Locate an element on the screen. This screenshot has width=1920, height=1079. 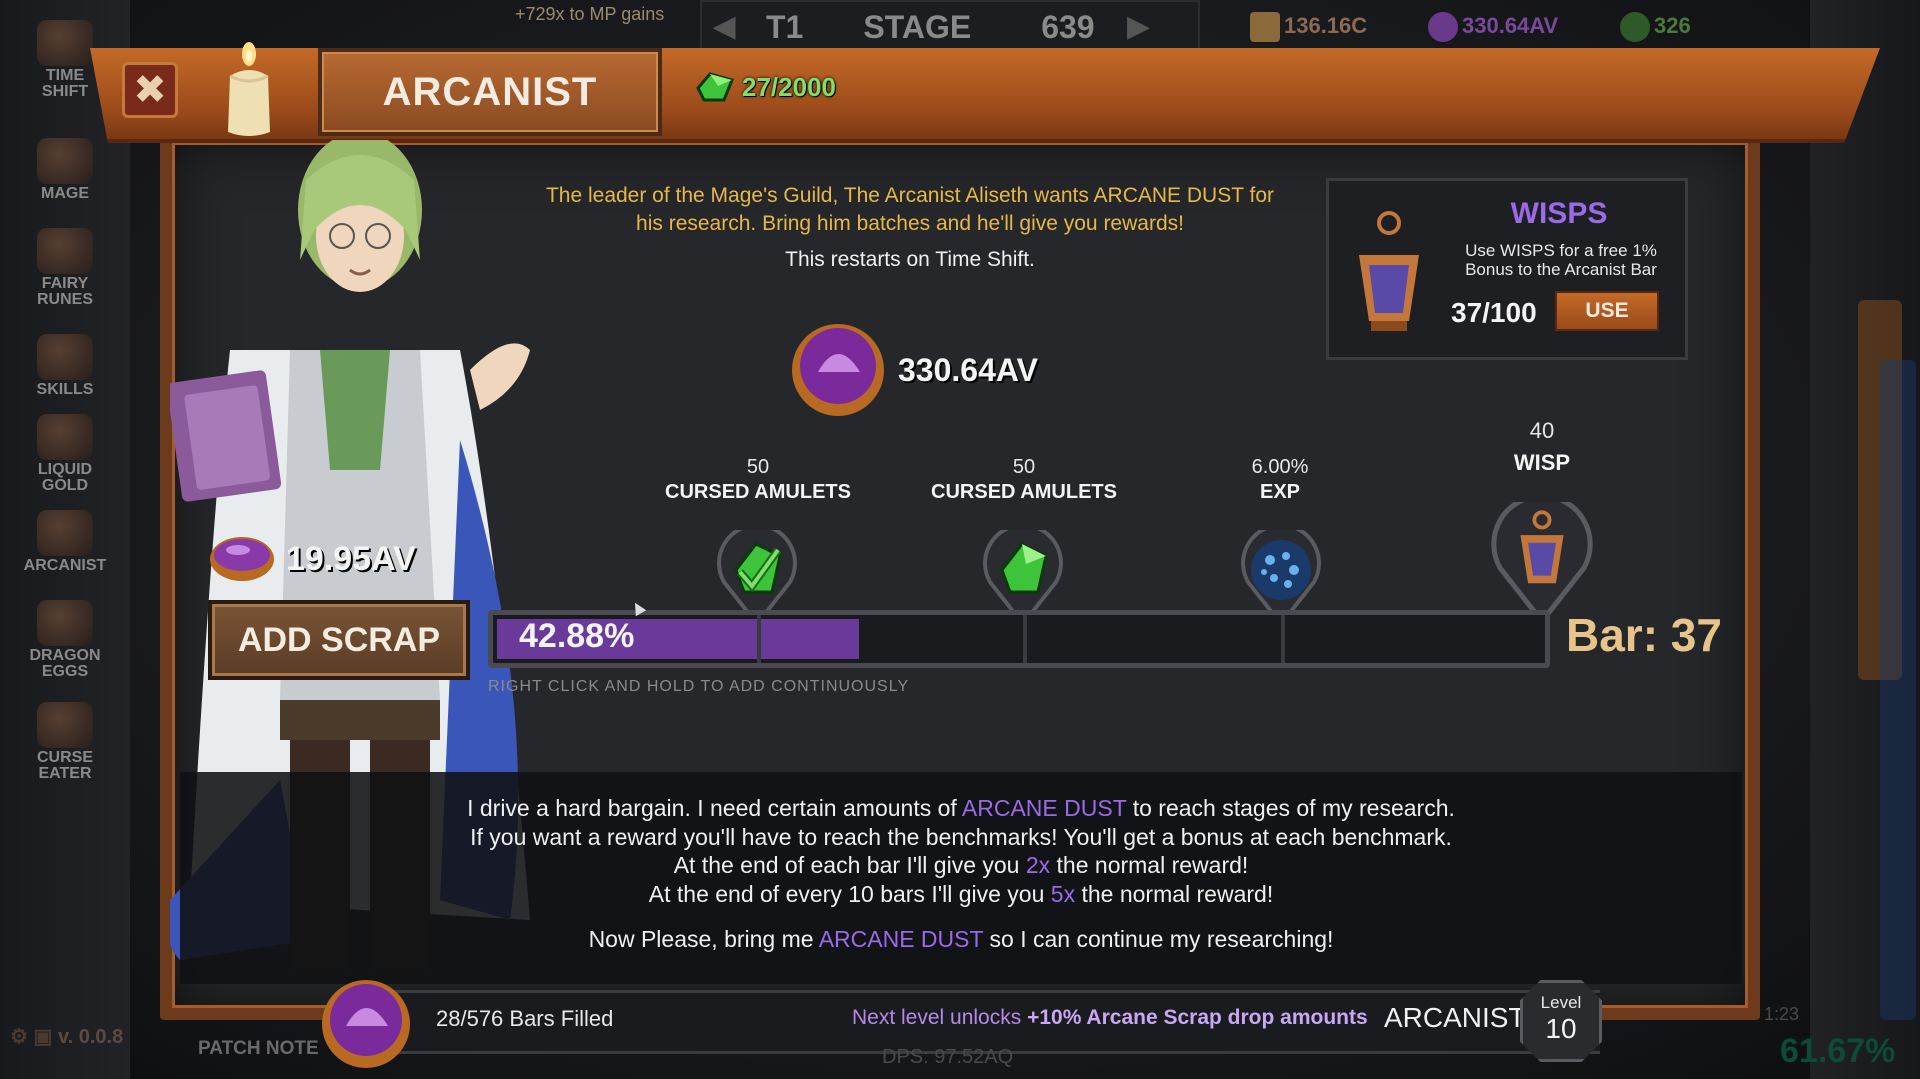
sidebar-item-skills: SKILLS is located at coordinates (65, 366).